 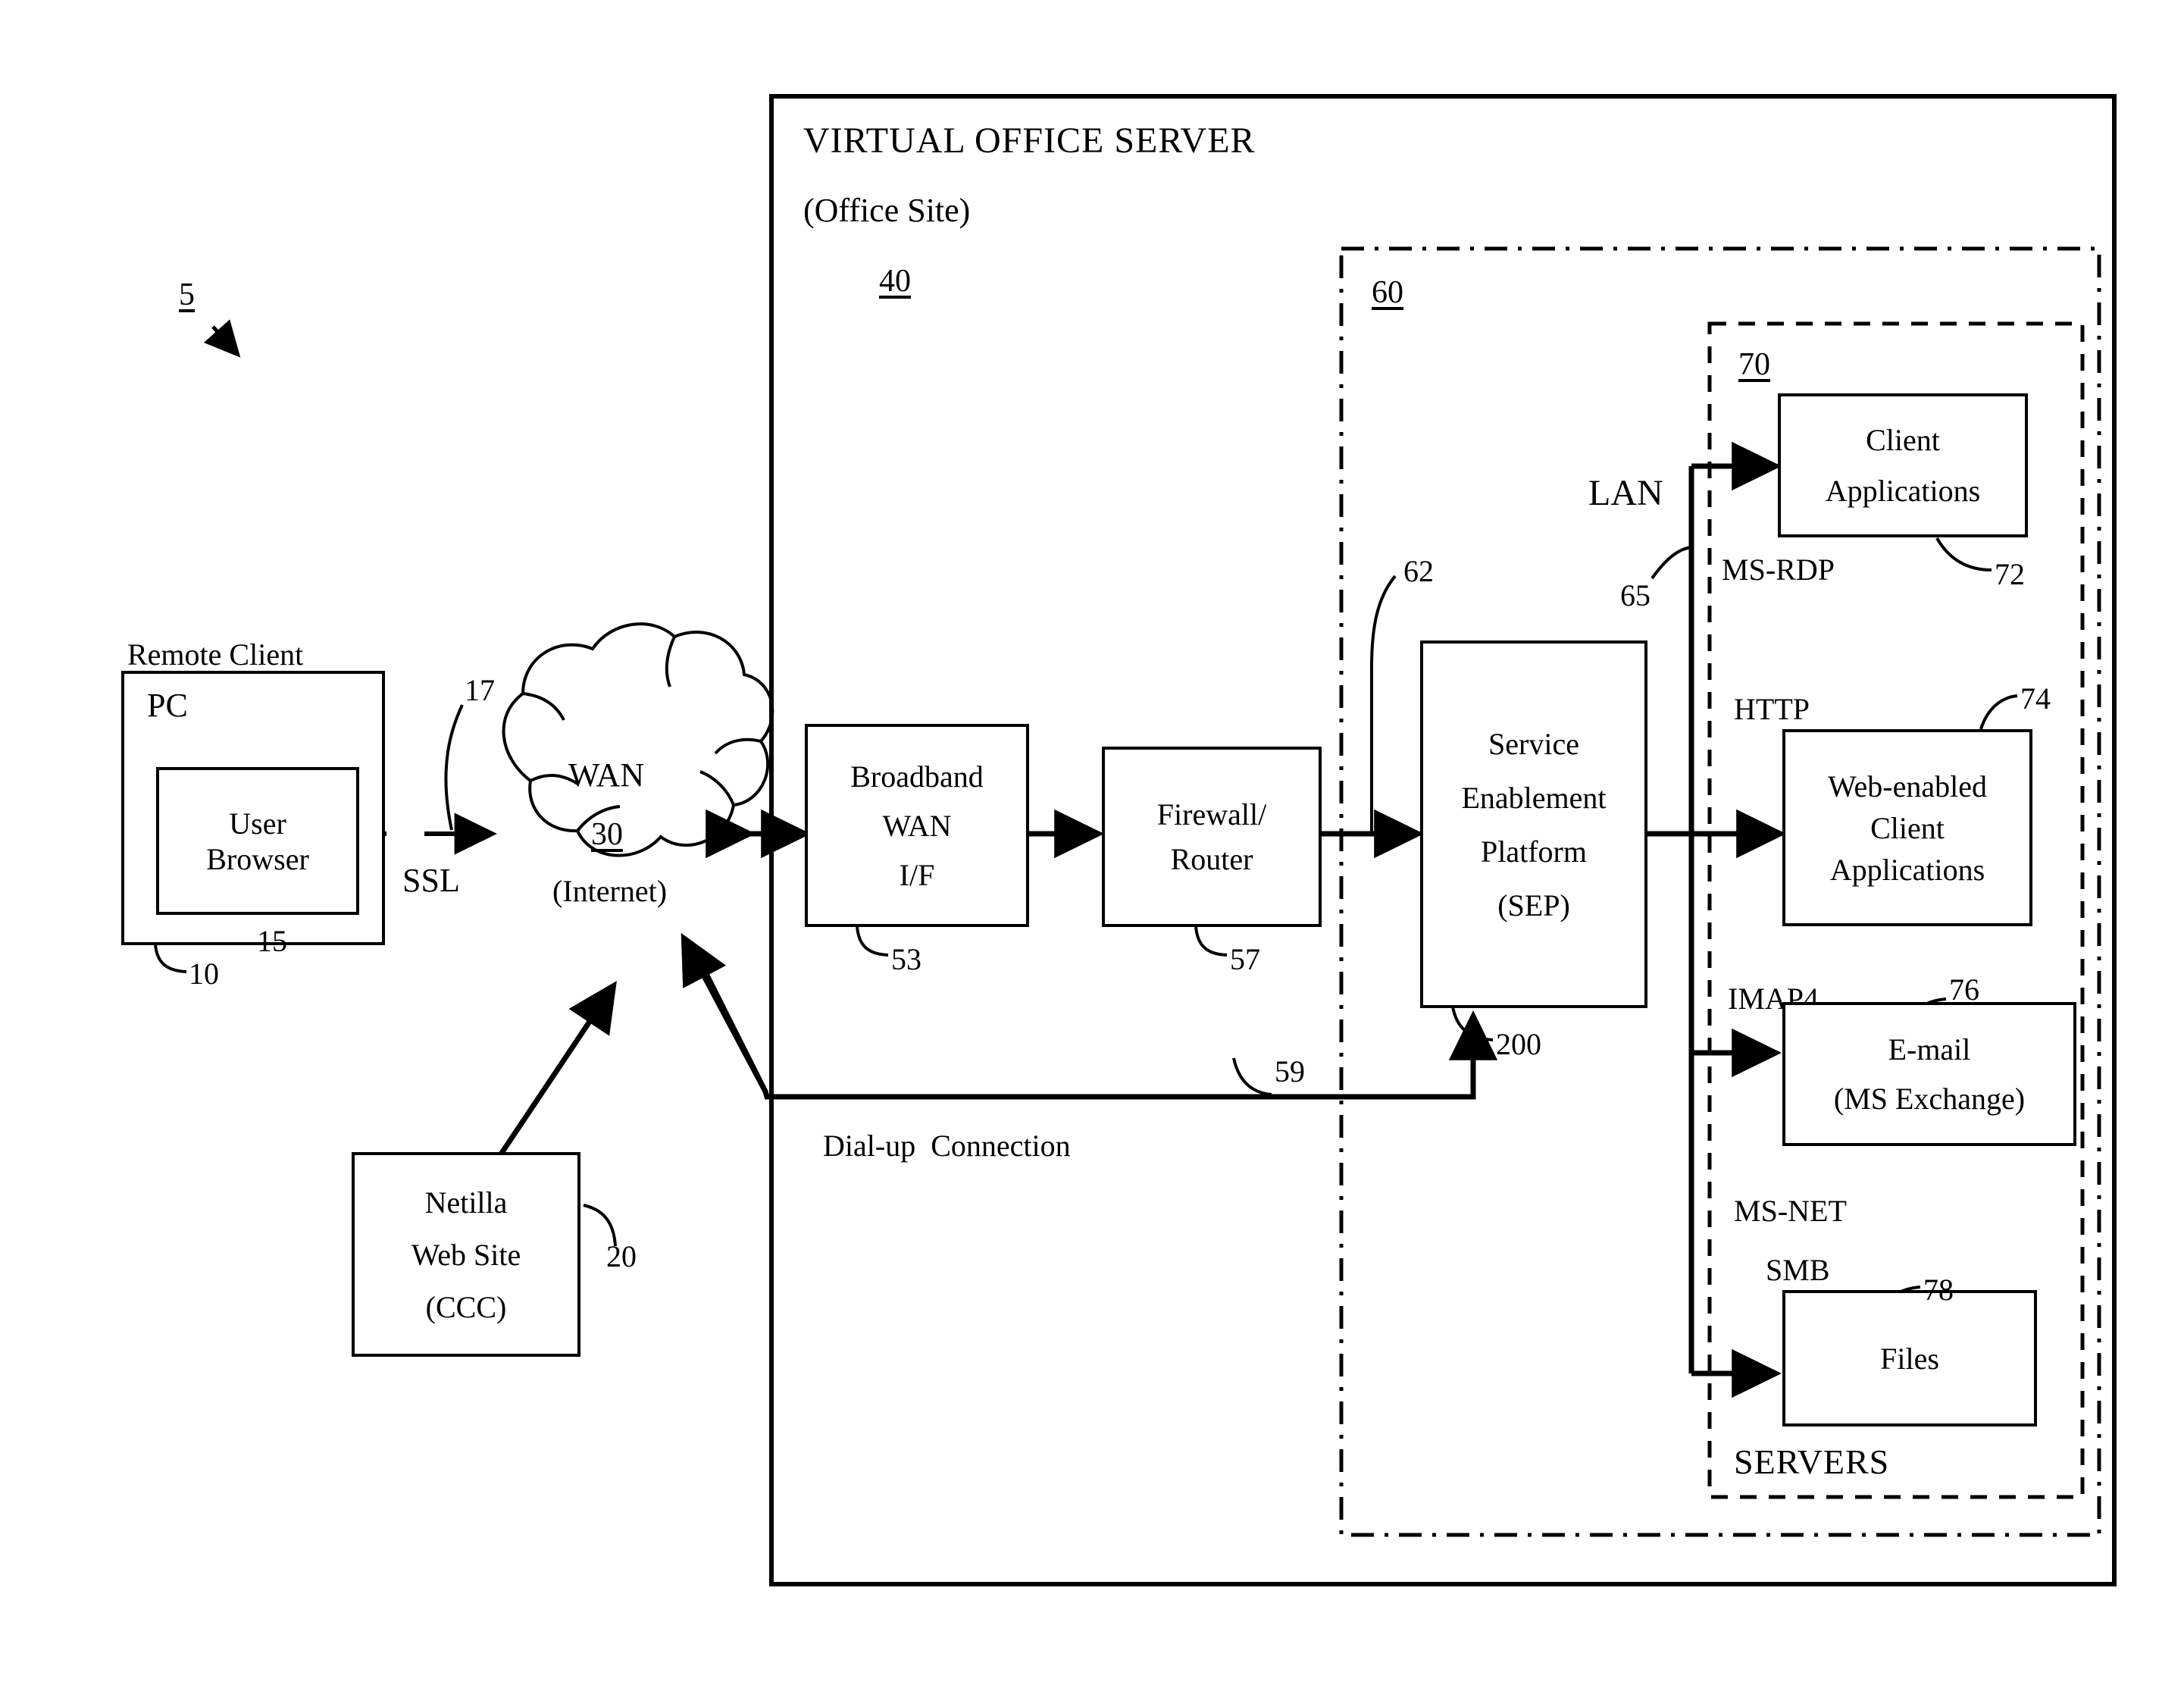 What do you see at coordinates (917, 776) in the screenshot?
I see `broadband-line1: Broadband` at bounding box center [917, 776].